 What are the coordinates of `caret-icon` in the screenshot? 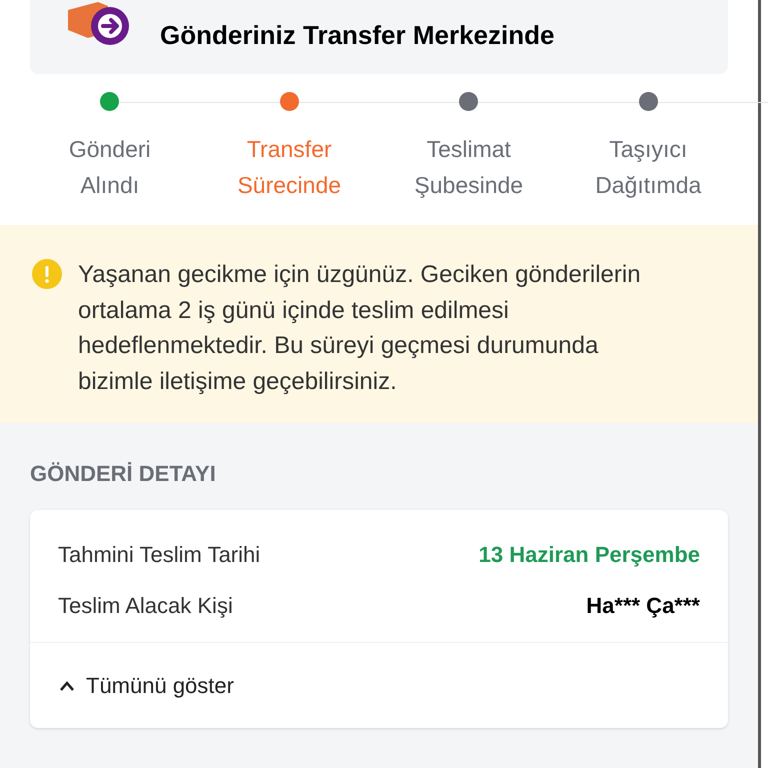 It's located at (67, 686).